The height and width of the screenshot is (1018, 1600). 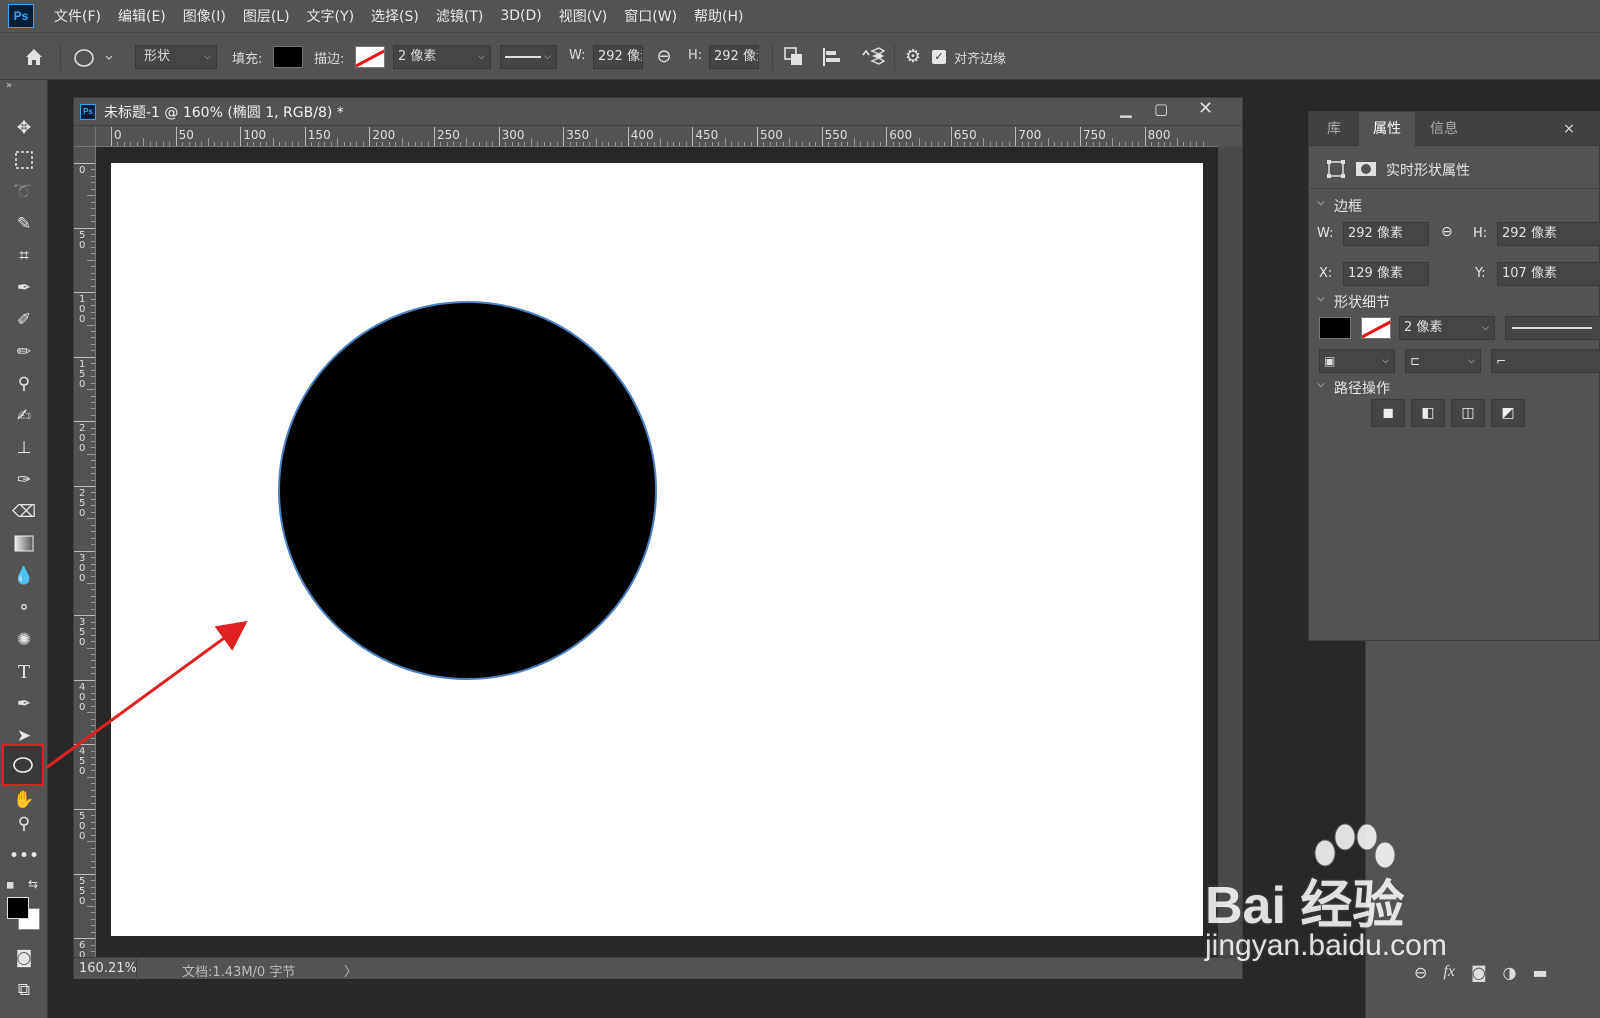 What do you see at coordinates (1415, 361) in the screenshot?
I see `stroke-caps-icon: ⊏` at bounding box center [1415, 361].